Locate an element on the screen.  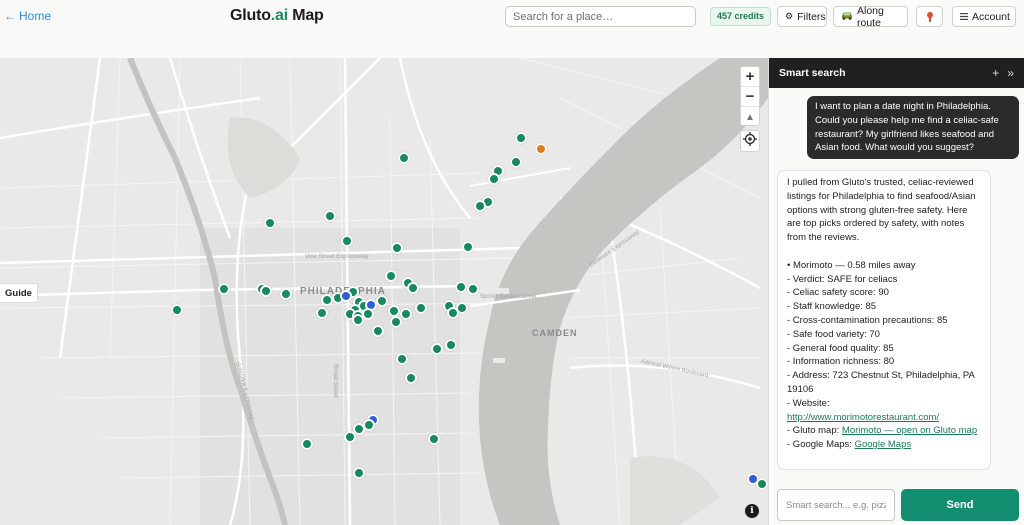
home-link: ← Home is located at coordinates (27, 16).